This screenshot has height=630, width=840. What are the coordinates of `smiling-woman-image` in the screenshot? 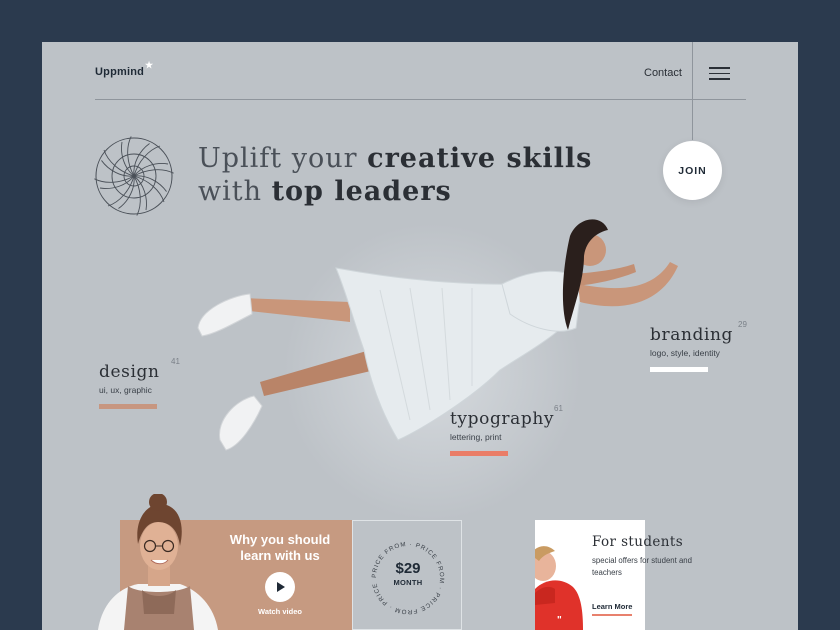 It's located at (158, 562).